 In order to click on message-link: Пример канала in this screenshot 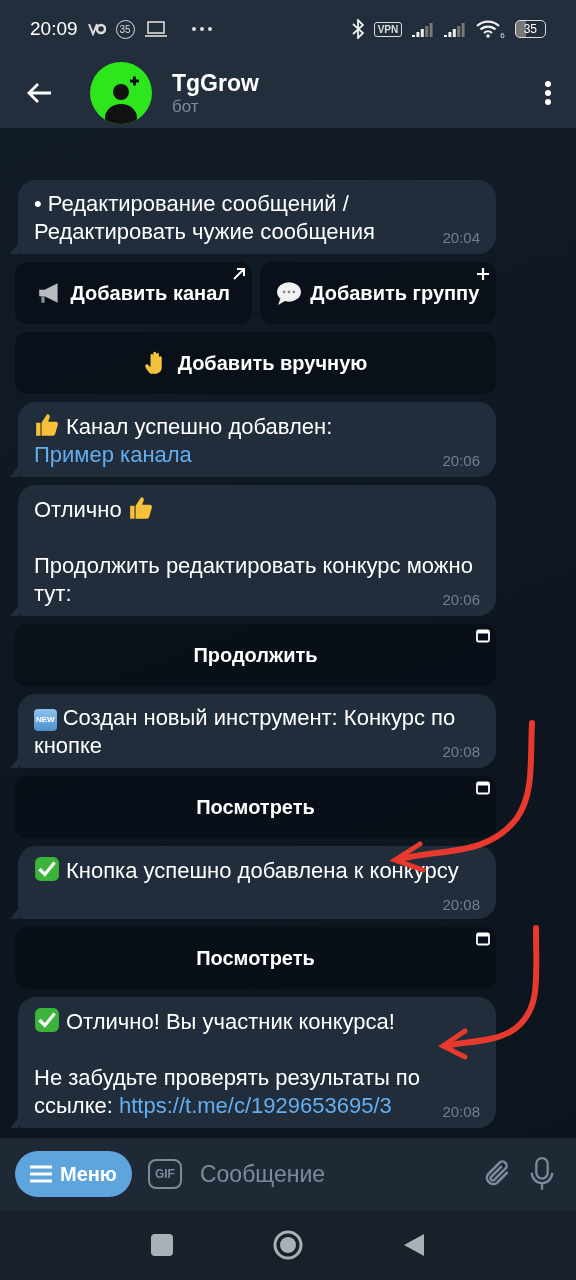, I will do `click(113, 454)`.